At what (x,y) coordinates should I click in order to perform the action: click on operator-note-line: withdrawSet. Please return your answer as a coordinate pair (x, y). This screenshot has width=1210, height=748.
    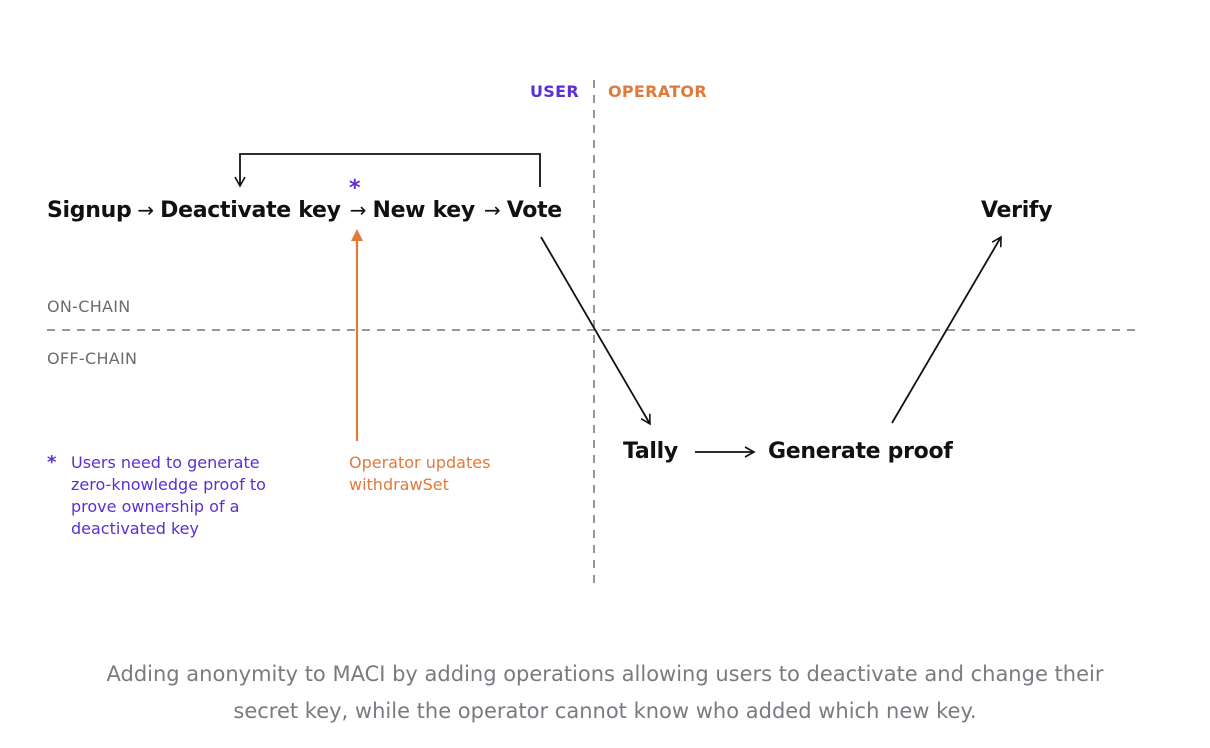
    Looking at the image, I should click on (399, 484).